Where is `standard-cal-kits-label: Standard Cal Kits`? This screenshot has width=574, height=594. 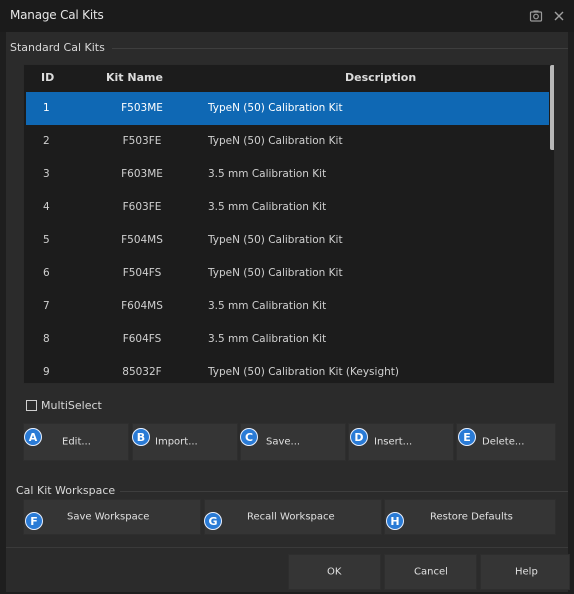 standard-cal-kits-label: Standard Cal Kits is located at coordinates (57, 47).